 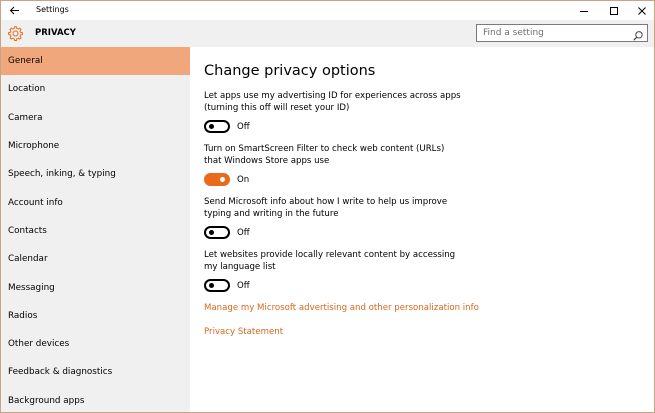 I want to click on window-title: Settings, so click(x=52, y=9).